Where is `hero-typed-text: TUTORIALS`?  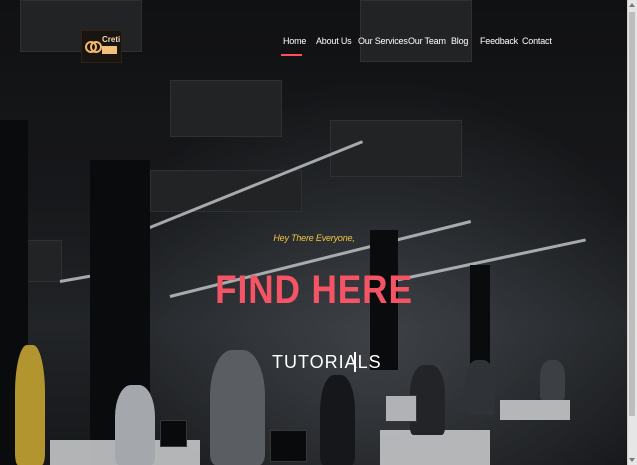 hero-typed-text: TUTORIALS is located at coordinates (327, 362).